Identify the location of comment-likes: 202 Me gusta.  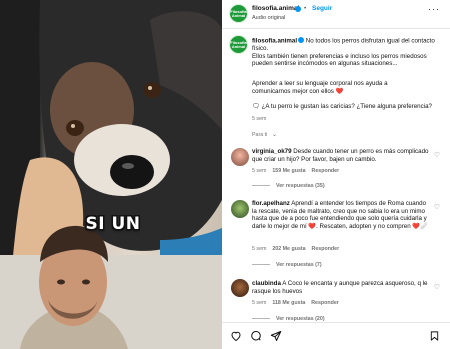
(288, 249).